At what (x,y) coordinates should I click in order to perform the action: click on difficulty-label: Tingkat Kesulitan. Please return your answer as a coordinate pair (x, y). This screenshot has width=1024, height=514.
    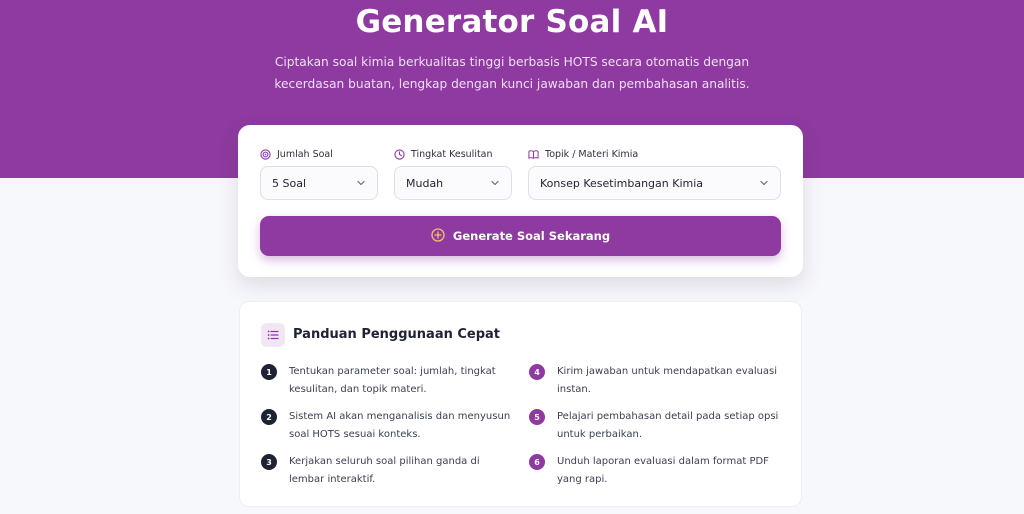
    Looking at the image, I should click on (443, 154).